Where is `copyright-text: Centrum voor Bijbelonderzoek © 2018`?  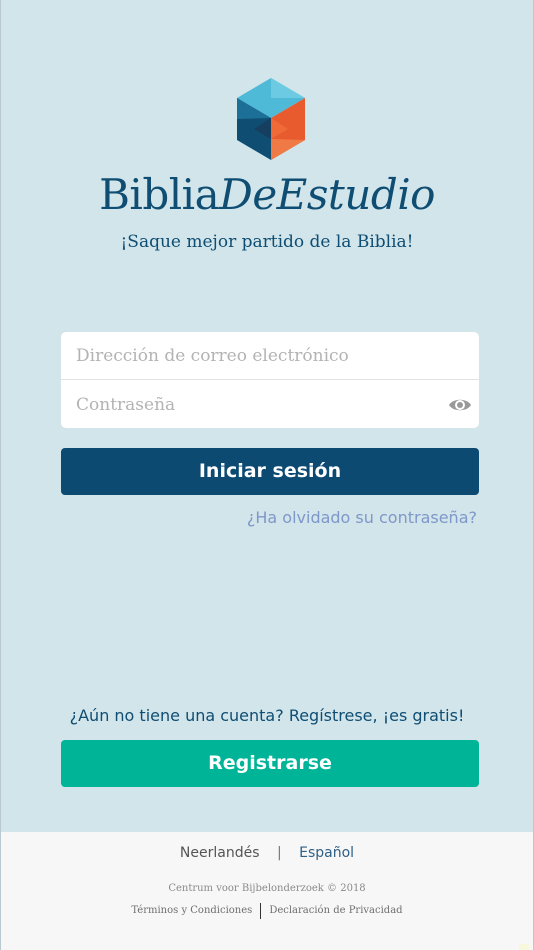
copyright-text: Centrum voor Bijbelonderzoek © 2018 is located at coordinates (267, 888).